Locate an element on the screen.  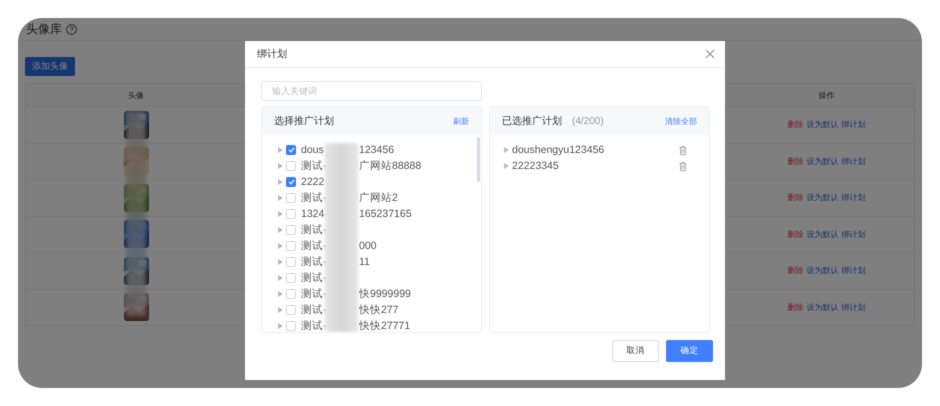
plan-name: 123456 is located at coordinates (376, 150).